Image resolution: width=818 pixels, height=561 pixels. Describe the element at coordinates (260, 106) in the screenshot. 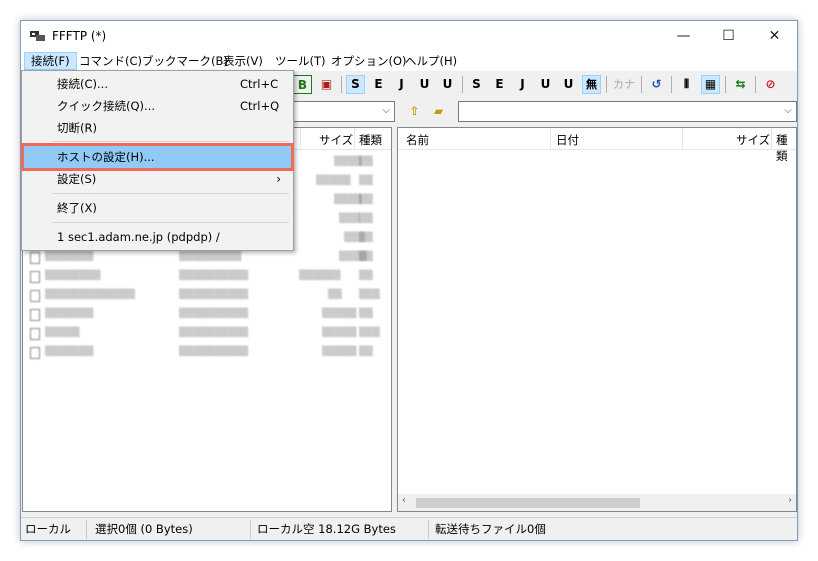

I see `menu-item-shortcut: Ctrl+Q` at that location.